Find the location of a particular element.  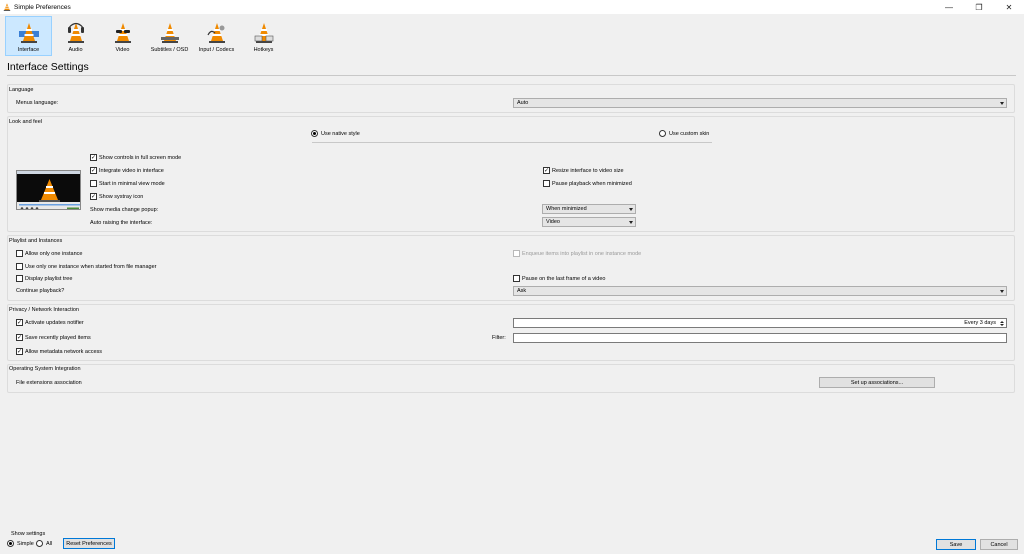

pause-minimized-checkbox: Pause playback when minimized is located at coordinates (587, 183).